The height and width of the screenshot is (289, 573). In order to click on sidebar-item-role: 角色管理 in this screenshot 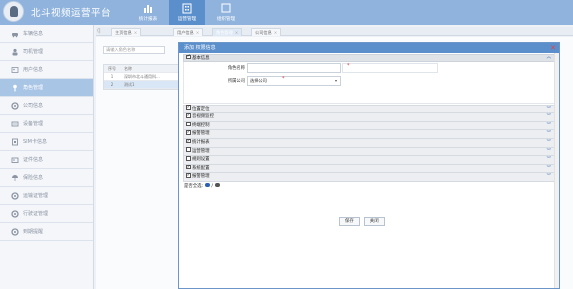, I will do `click(46, 88)`.